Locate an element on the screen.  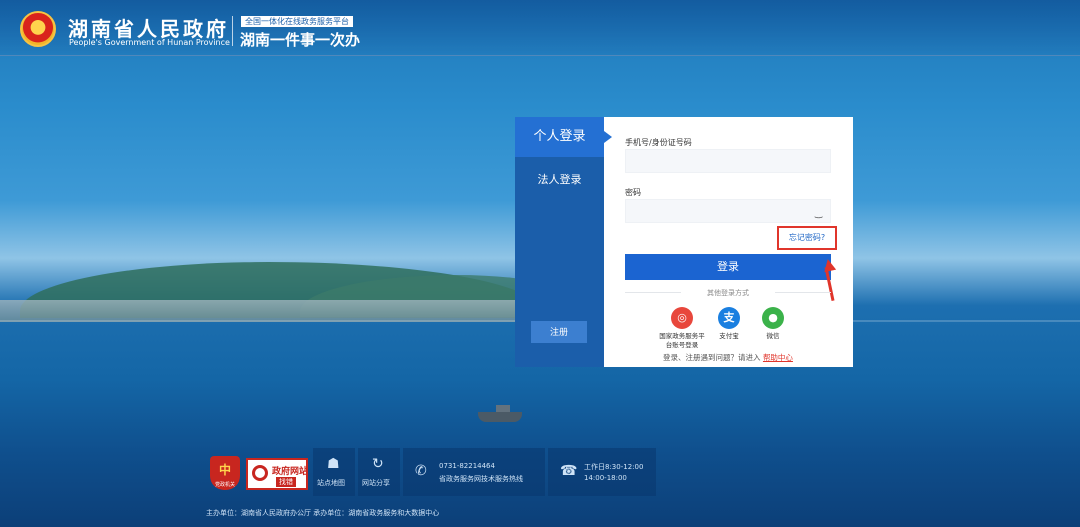
hours-box: ☎ 工作日8:30-12:00 14:00-18:00 is located at coordinates (602, 472).